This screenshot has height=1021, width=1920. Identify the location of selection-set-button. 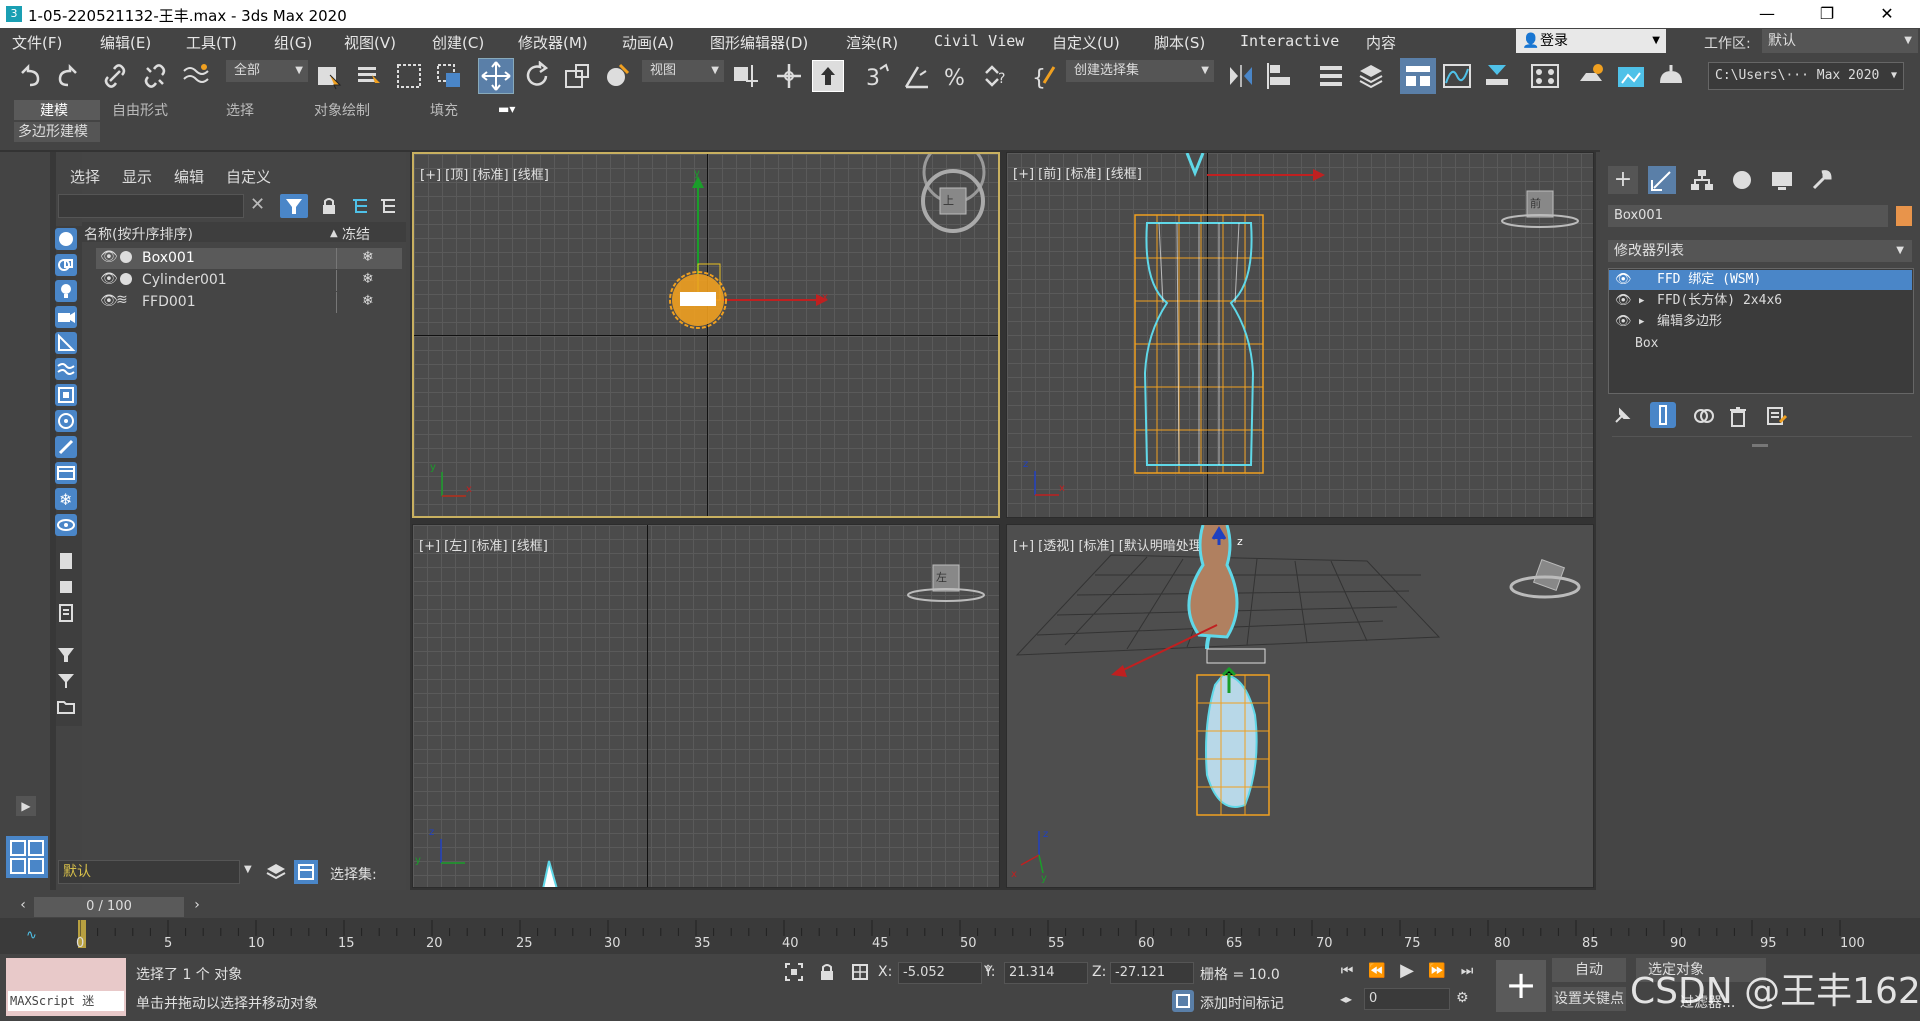
(306, 872).